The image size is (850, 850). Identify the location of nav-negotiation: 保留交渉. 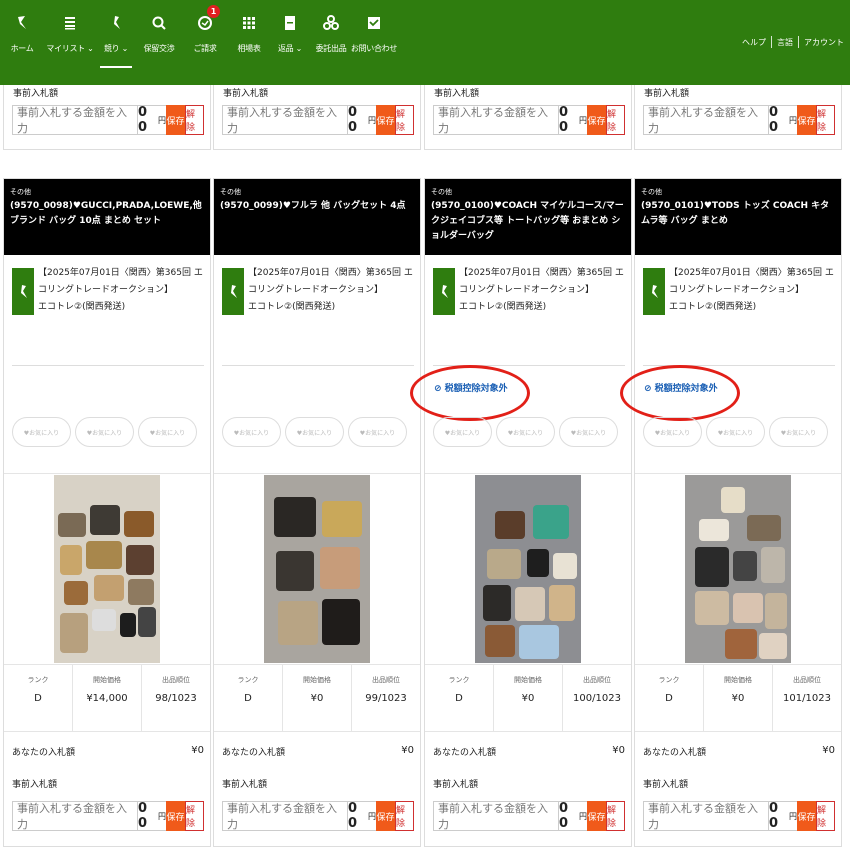
(159, 42).